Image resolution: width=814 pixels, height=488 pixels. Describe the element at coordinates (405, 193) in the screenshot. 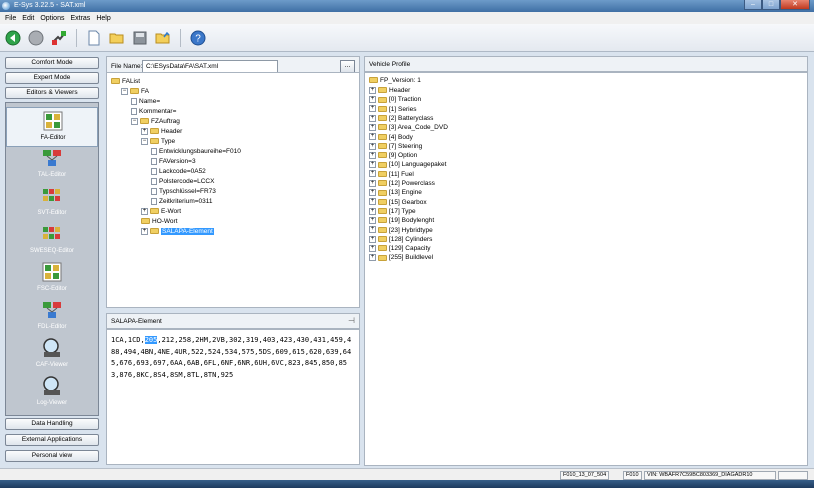

I see `vp-tree-node-label: [13] Engine` at that location.